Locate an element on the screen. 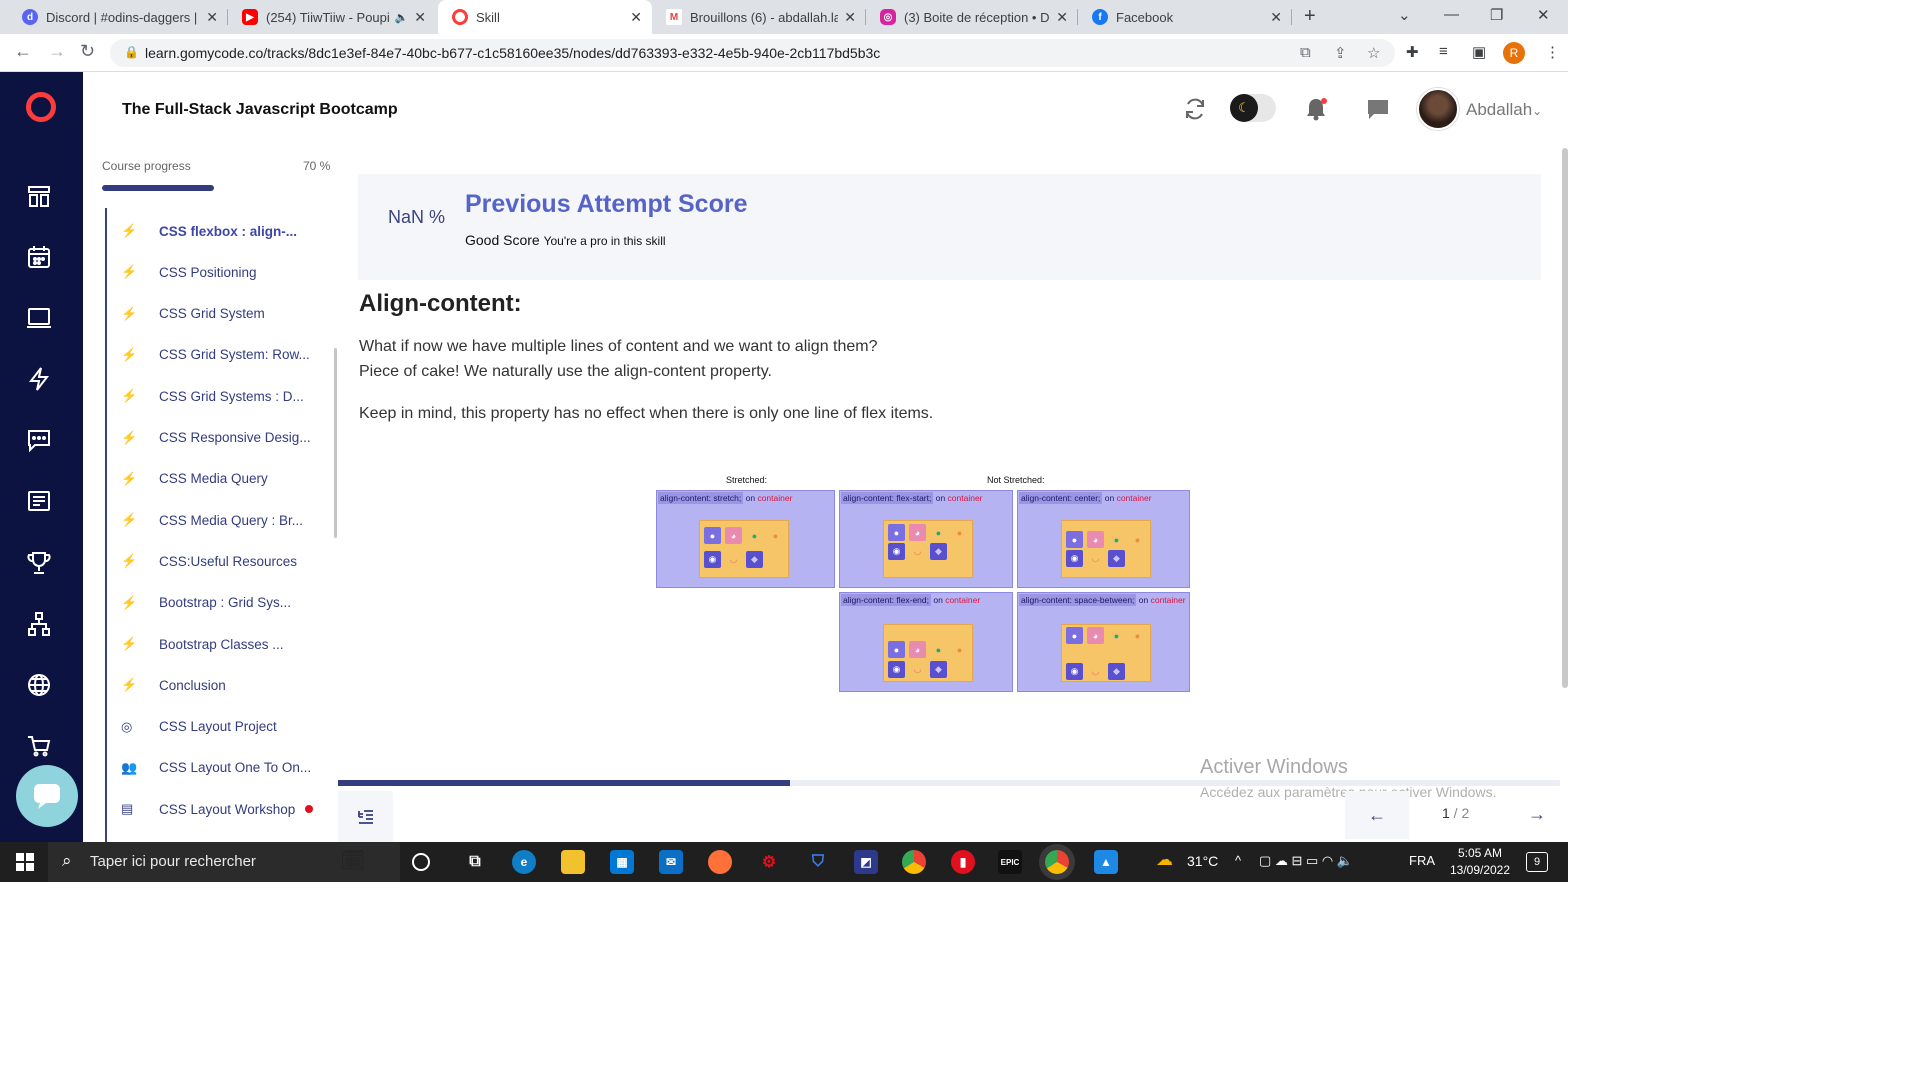 The image size is (1920, 1080). previous-page-button: ← is located at coordinates (1377, 815).